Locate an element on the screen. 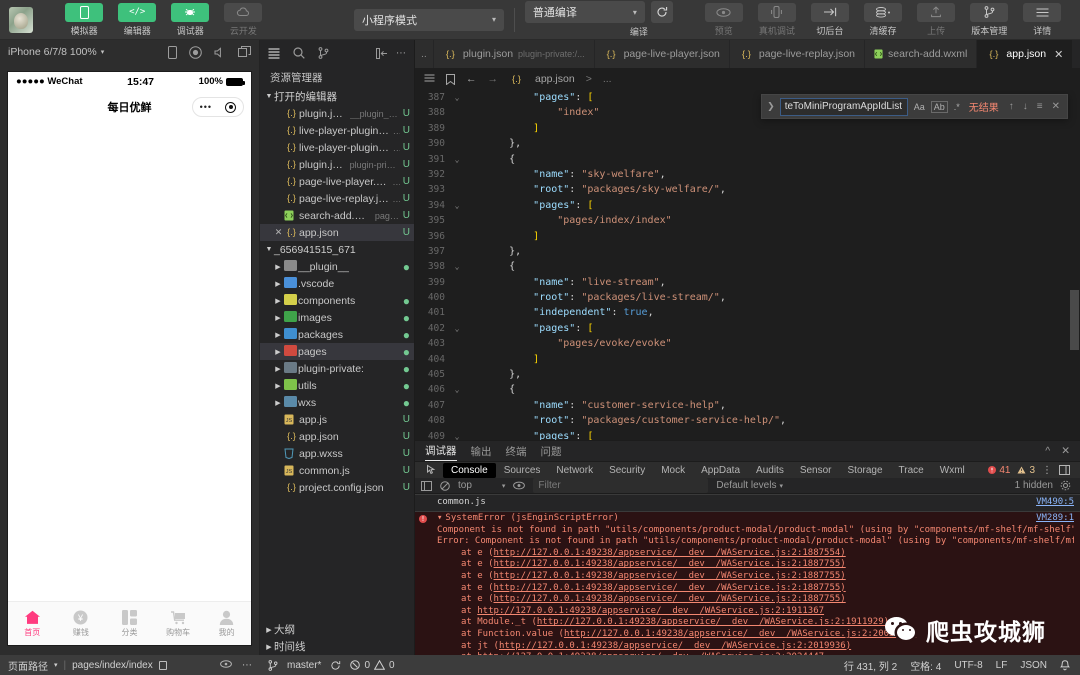  open-editor-item: {.} page-live-replay.json ... U is located at coordinates (337, 198).